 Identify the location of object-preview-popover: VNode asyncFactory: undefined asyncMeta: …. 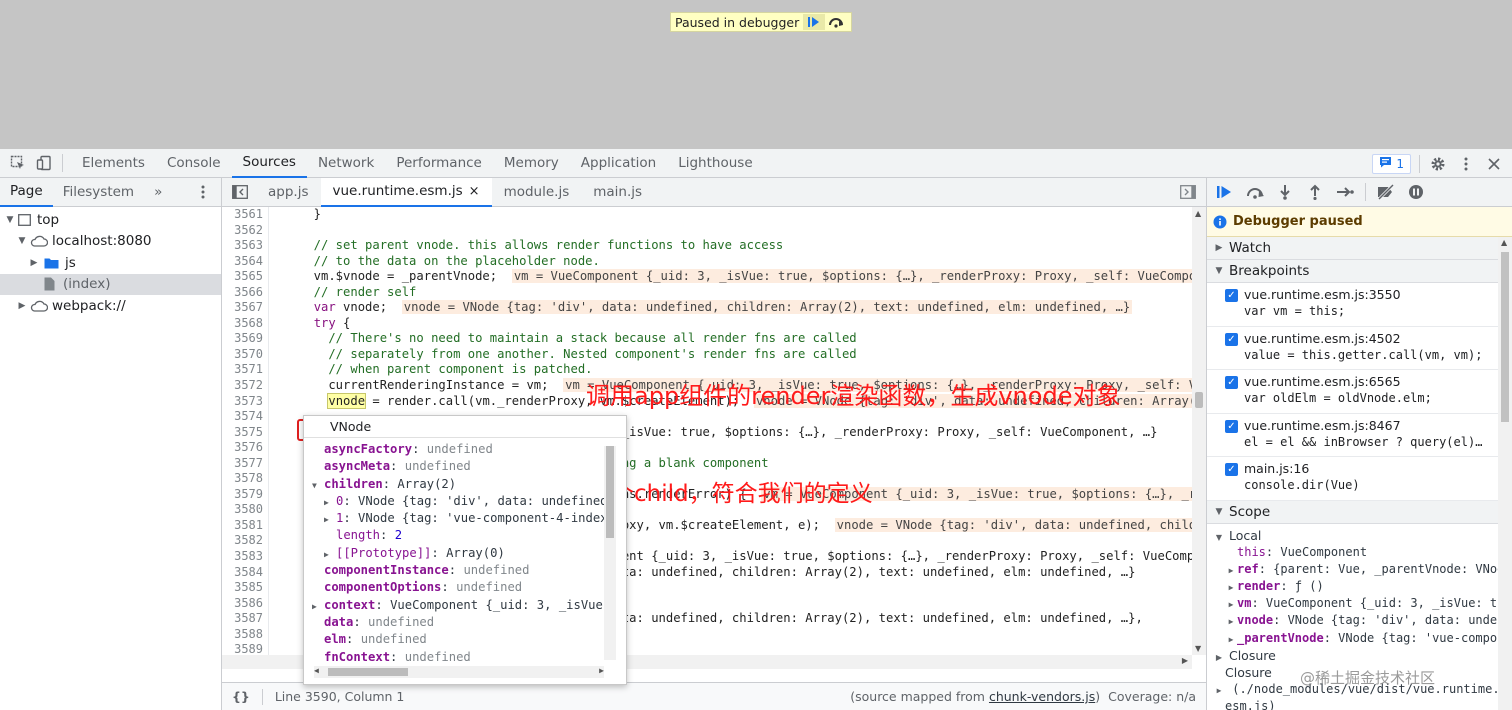
(465, 550).